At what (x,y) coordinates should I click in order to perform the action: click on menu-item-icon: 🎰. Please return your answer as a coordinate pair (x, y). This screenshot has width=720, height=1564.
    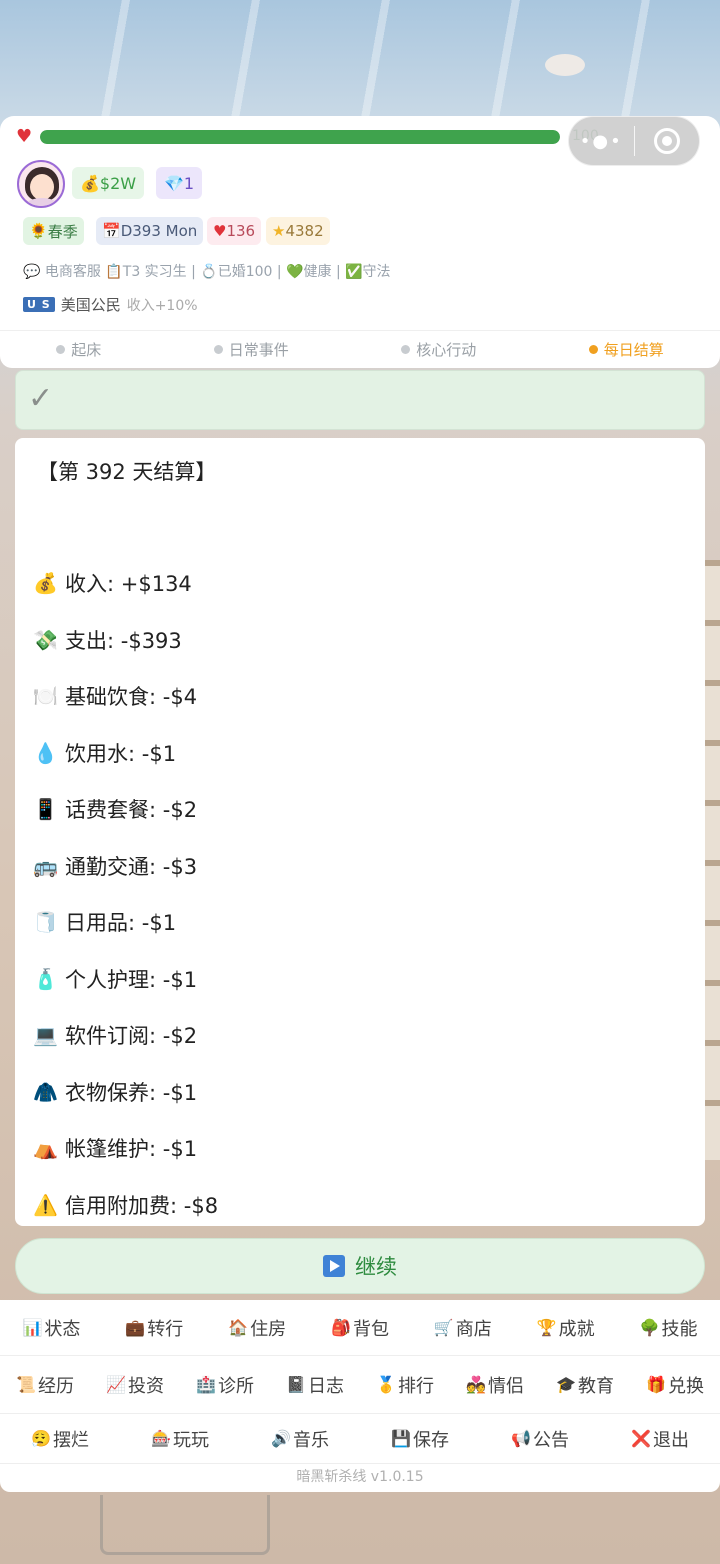
    Looking at the image, I should click on (161, 1438).